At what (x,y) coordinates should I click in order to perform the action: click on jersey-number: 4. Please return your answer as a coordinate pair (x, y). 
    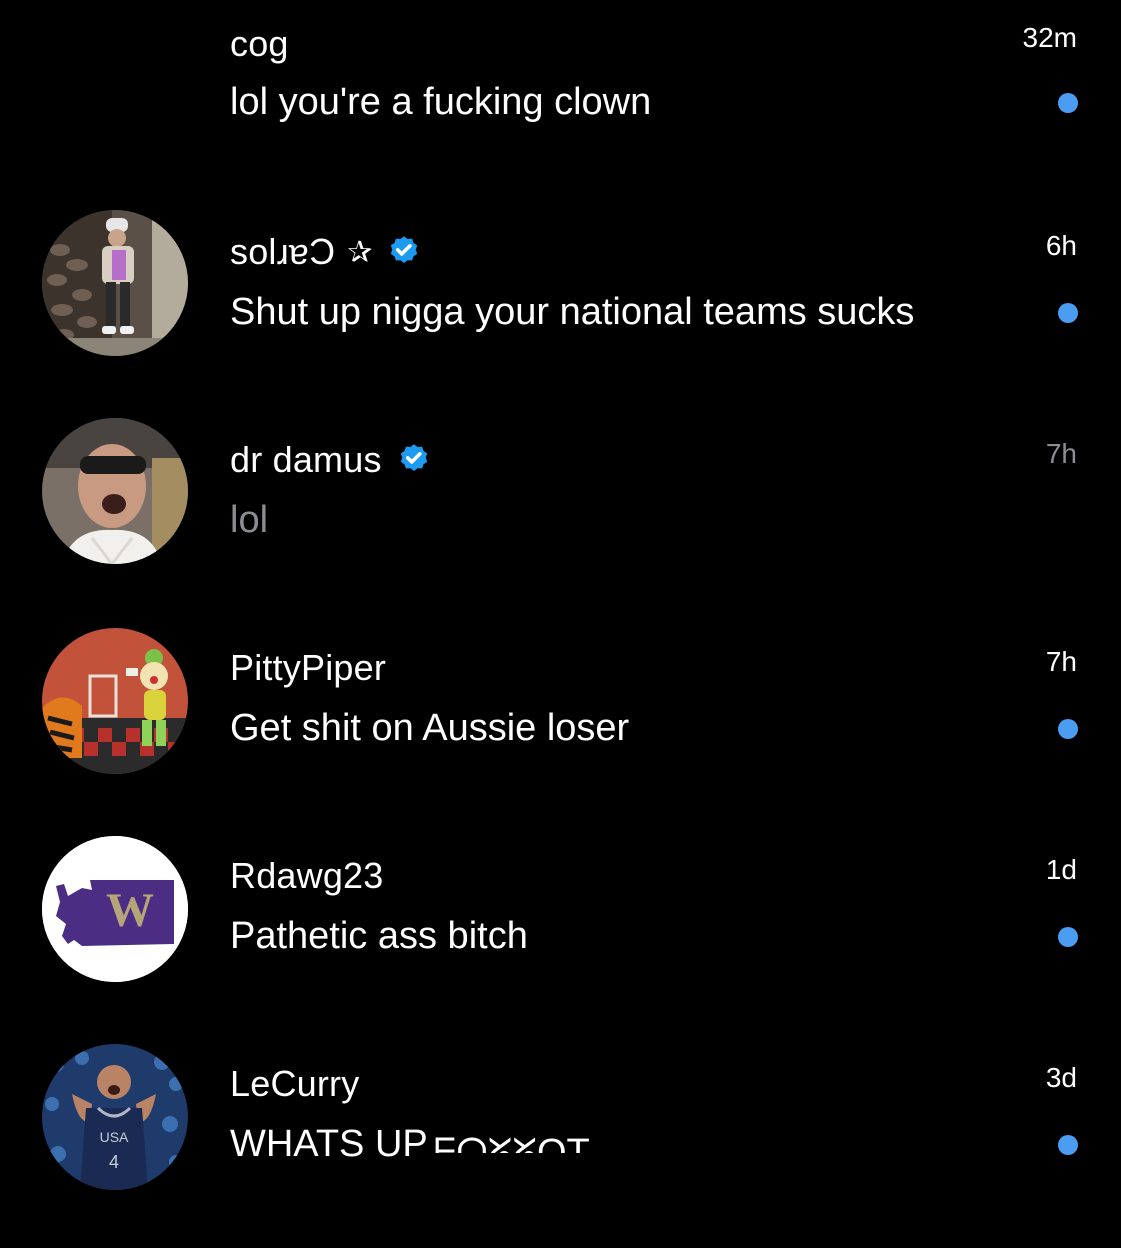
    Looking at the image, I should click on (114, 1162).